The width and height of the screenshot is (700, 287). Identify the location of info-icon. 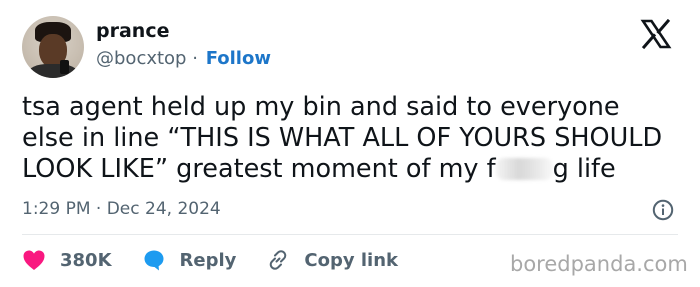
(663, 210).